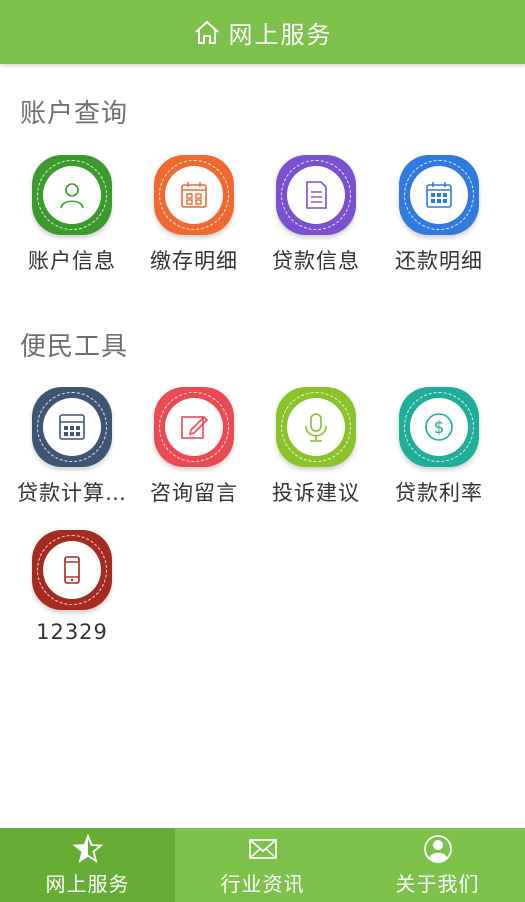 The image size is (525, 902). I want to click on hotline-12329-tile, so click(72, 570).